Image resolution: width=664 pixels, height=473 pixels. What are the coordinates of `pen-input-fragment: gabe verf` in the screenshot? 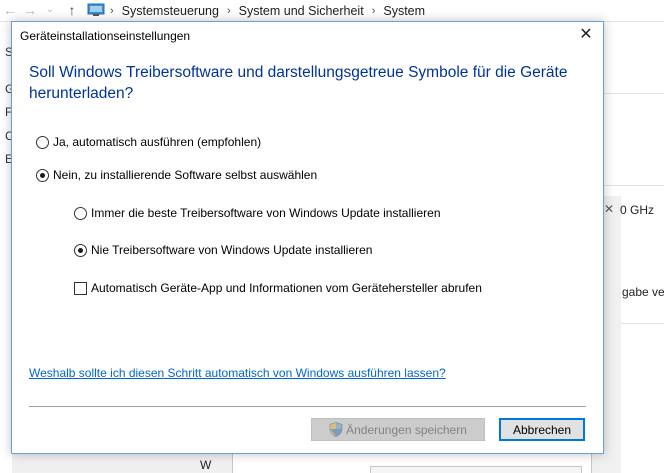 It's located at (643, 292).